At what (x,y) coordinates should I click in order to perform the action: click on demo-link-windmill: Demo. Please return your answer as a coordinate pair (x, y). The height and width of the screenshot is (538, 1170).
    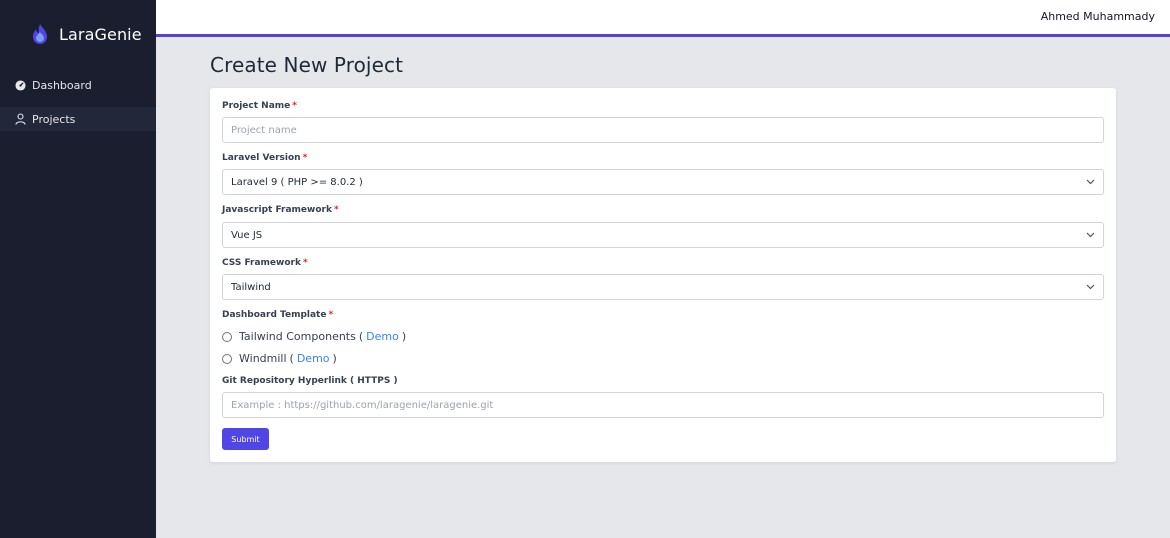
    Looking at the image, I should click on (313, 358).